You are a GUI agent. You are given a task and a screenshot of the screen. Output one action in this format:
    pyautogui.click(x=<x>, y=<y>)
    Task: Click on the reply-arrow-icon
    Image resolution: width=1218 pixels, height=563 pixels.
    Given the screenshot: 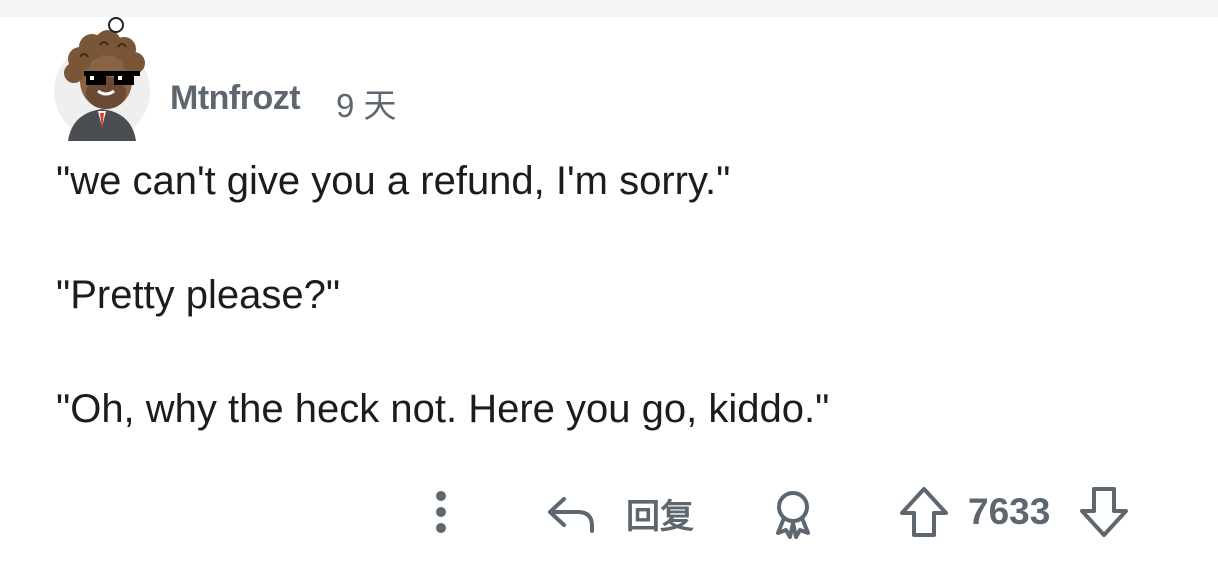 What is the action you would take?
    pyautogui.click(x=571, y=515)
    